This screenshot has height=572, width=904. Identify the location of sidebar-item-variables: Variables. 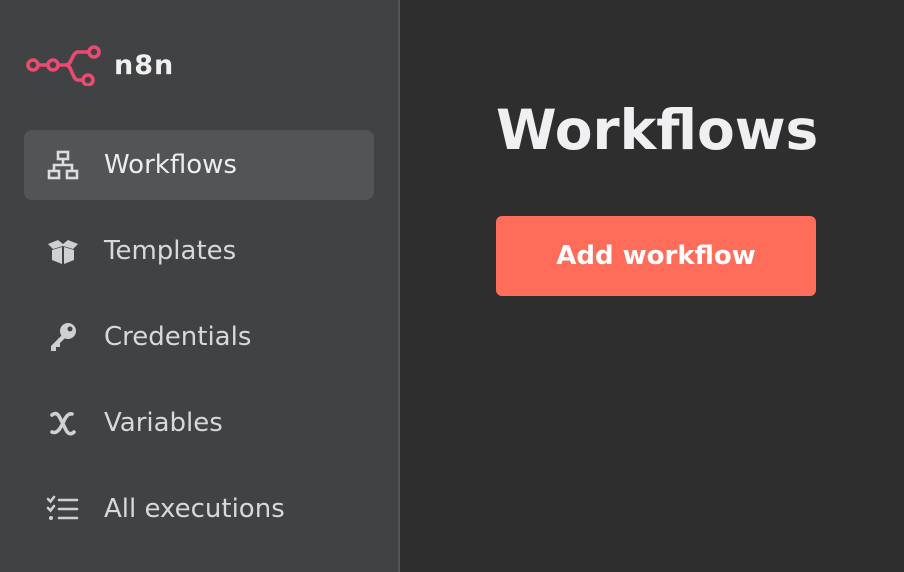
(199, 423).